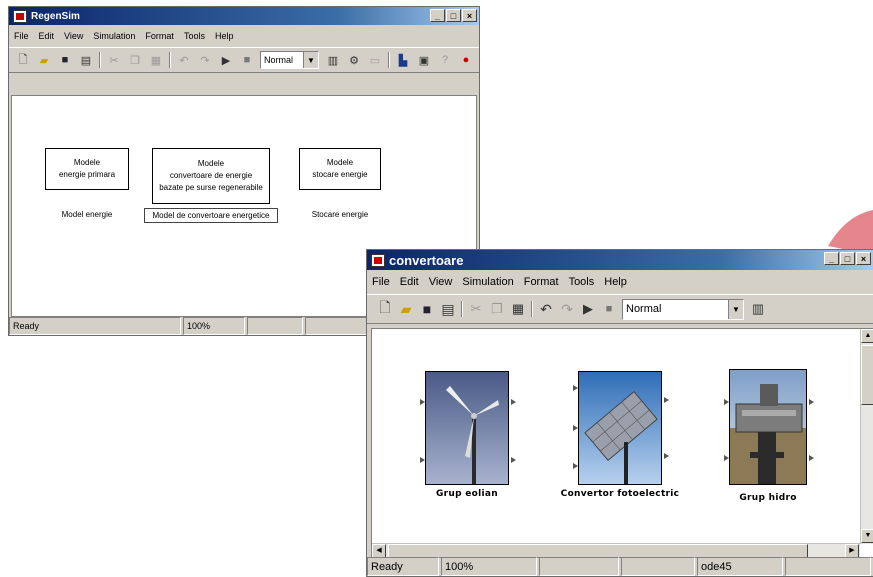 This screenshot has width=873, height=577. Describe the element at coordinates (403, 60) in the screenshot. I see `debugger-icon: ▙` at that location.